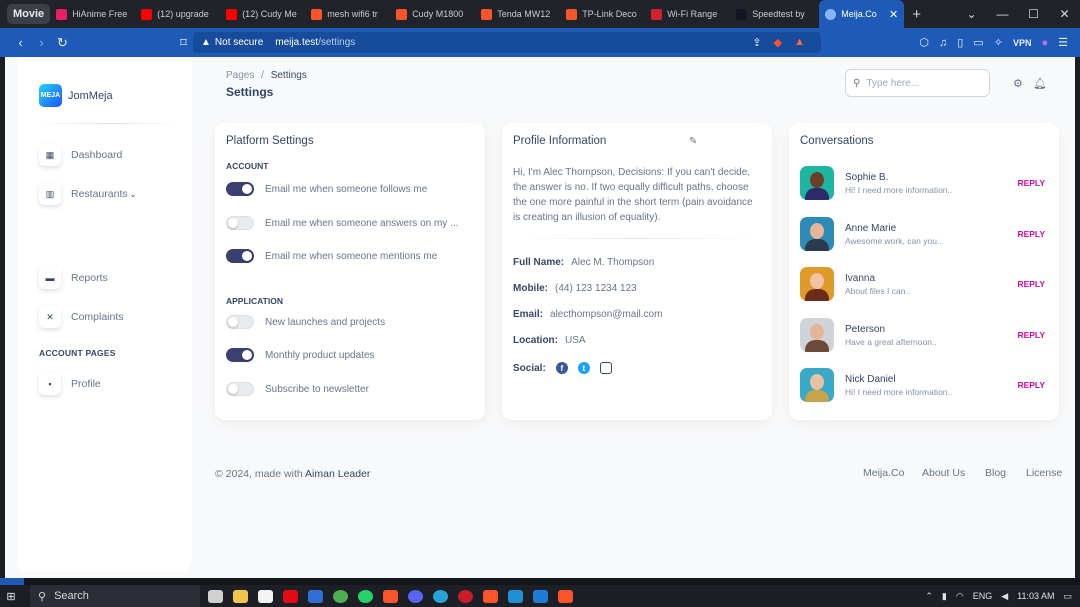 This screenshot has width=1080, height=607. What do you see at coordinates (240, 75) in the screenshot?
I see `breadcrumb-root: Pages` at bounding box center [240, 75].